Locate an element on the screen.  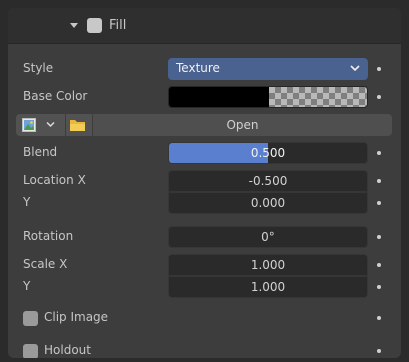
folder-icon is located at coordinates (77, 125).